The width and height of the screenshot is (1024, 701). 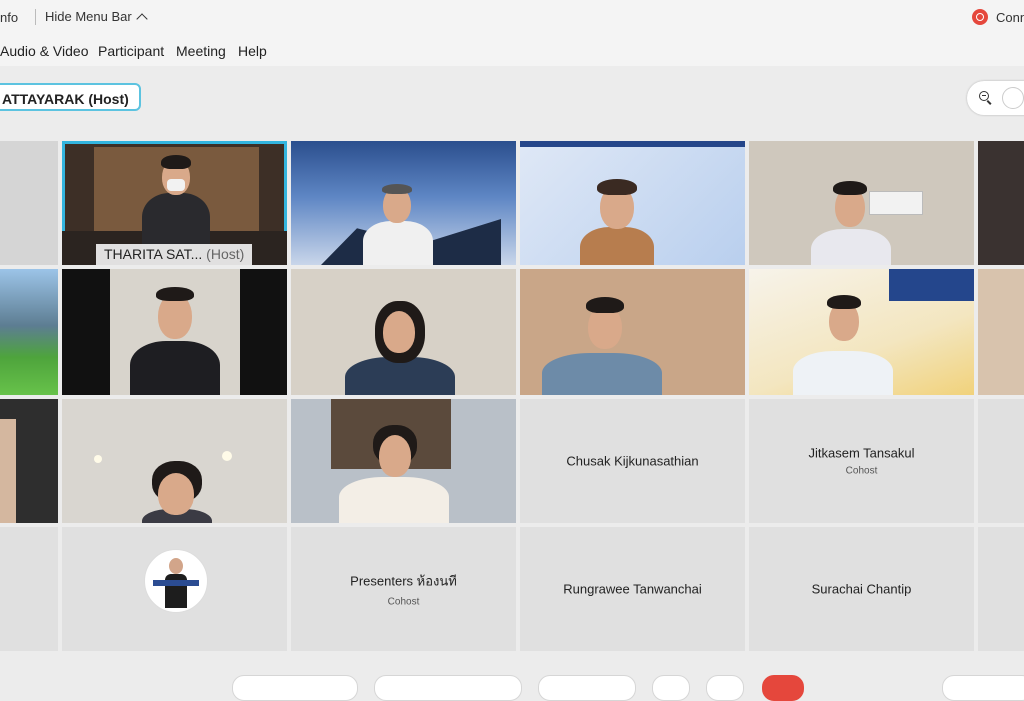 What do you see at coordinates (1010, 17) in the screenshot?
I see `connection-label: Conn` at bounding box center [1010, 17].